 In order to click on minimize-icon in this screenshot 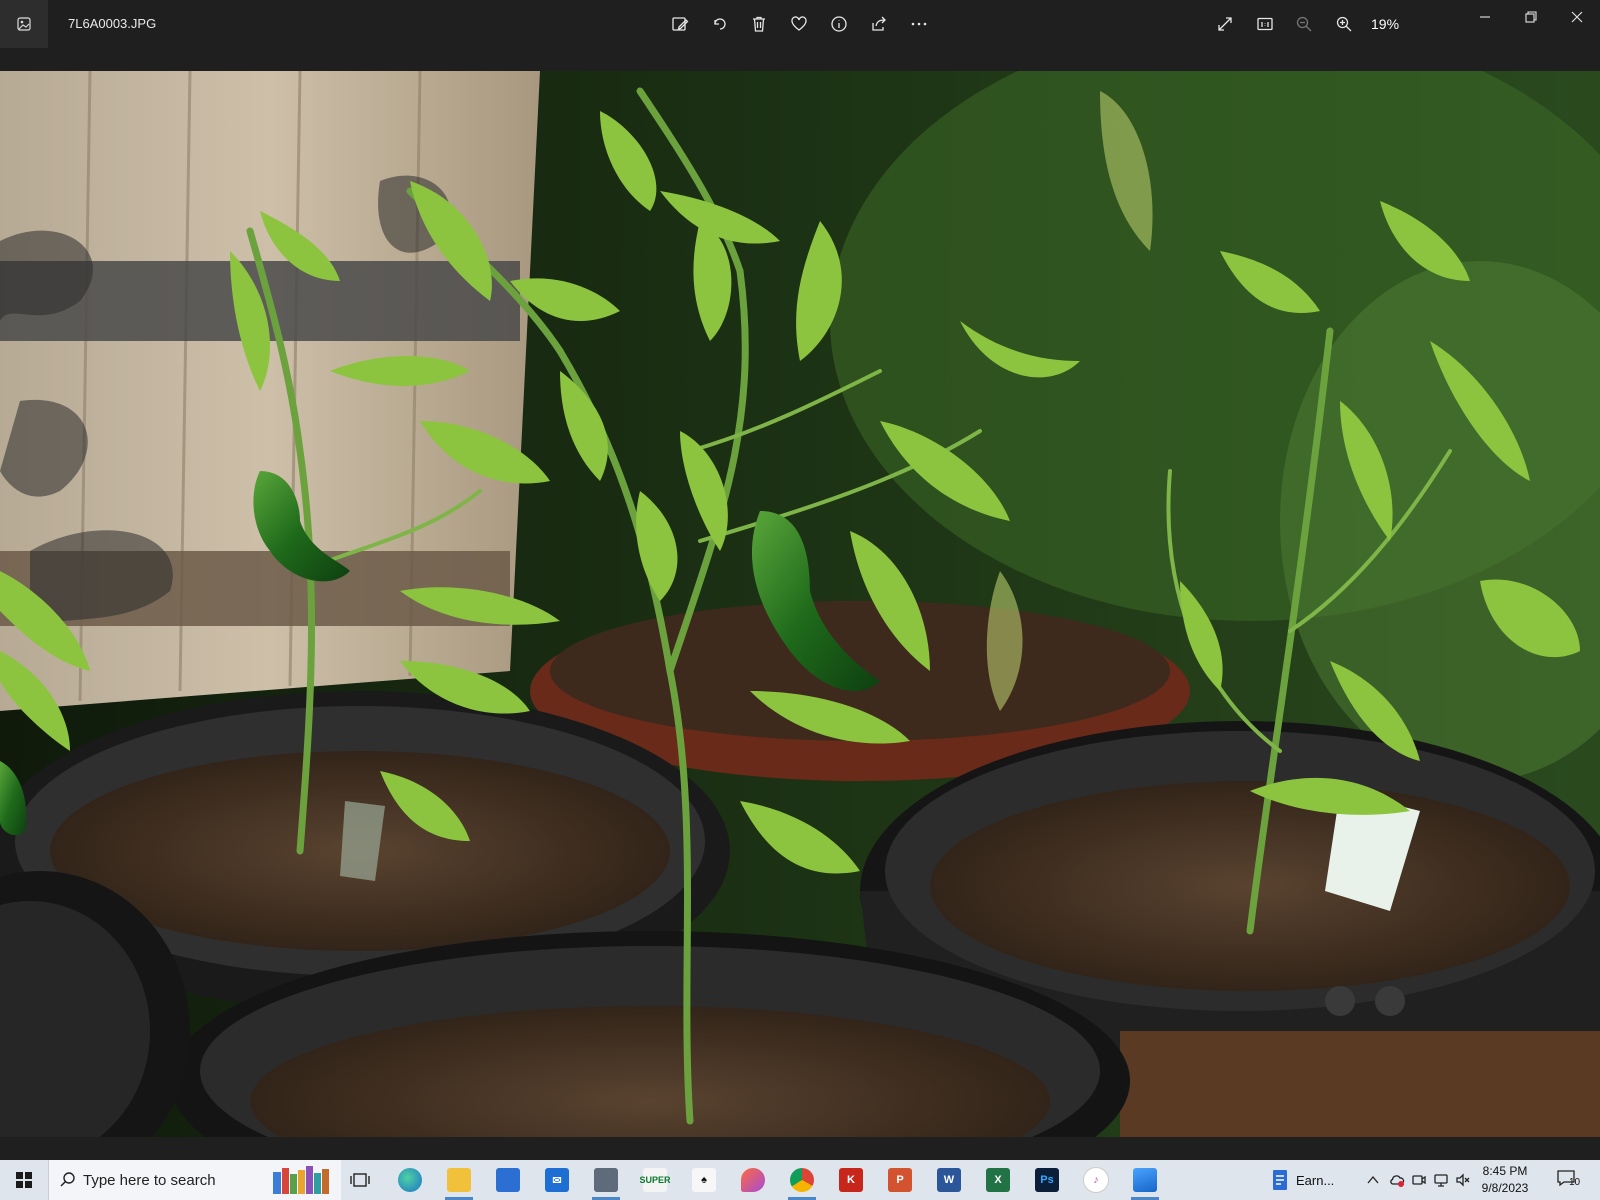, I will do `click(1485, 17)`.